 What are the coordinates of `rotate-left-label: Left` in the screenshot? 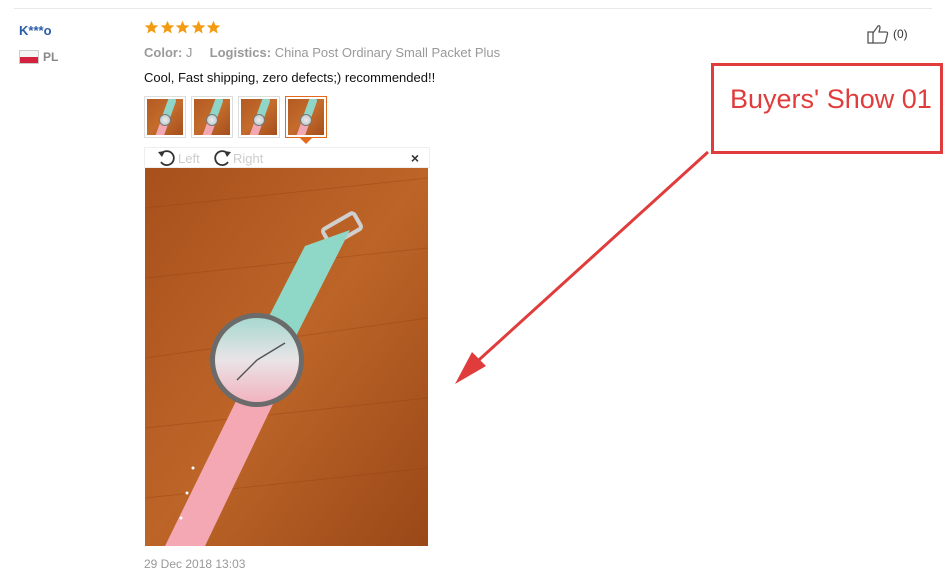 It's located at (189, 158).